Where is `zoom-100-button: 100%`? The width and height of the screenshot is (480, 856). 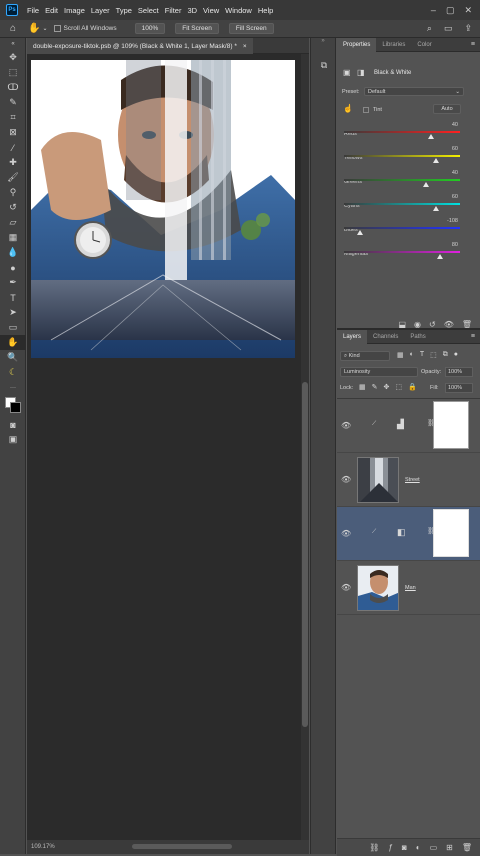
zoom-100-button: 100% is located at coordinates (150, 28).